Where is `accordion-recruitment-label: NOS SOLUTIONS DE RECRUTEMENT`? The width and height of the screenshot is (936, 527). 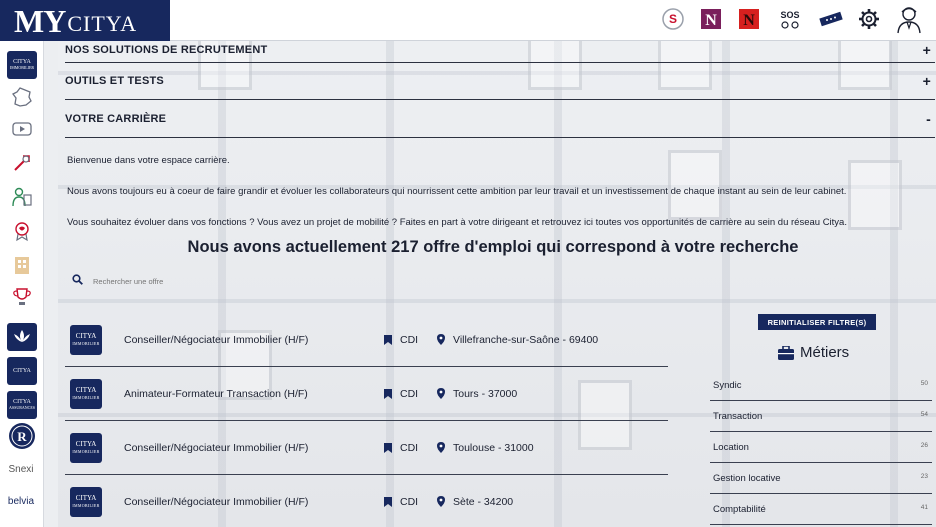 accordion-recruitment-label: NOS SOLUTIONS DE RECRUTEMENT is located at coordinates (166, 49).